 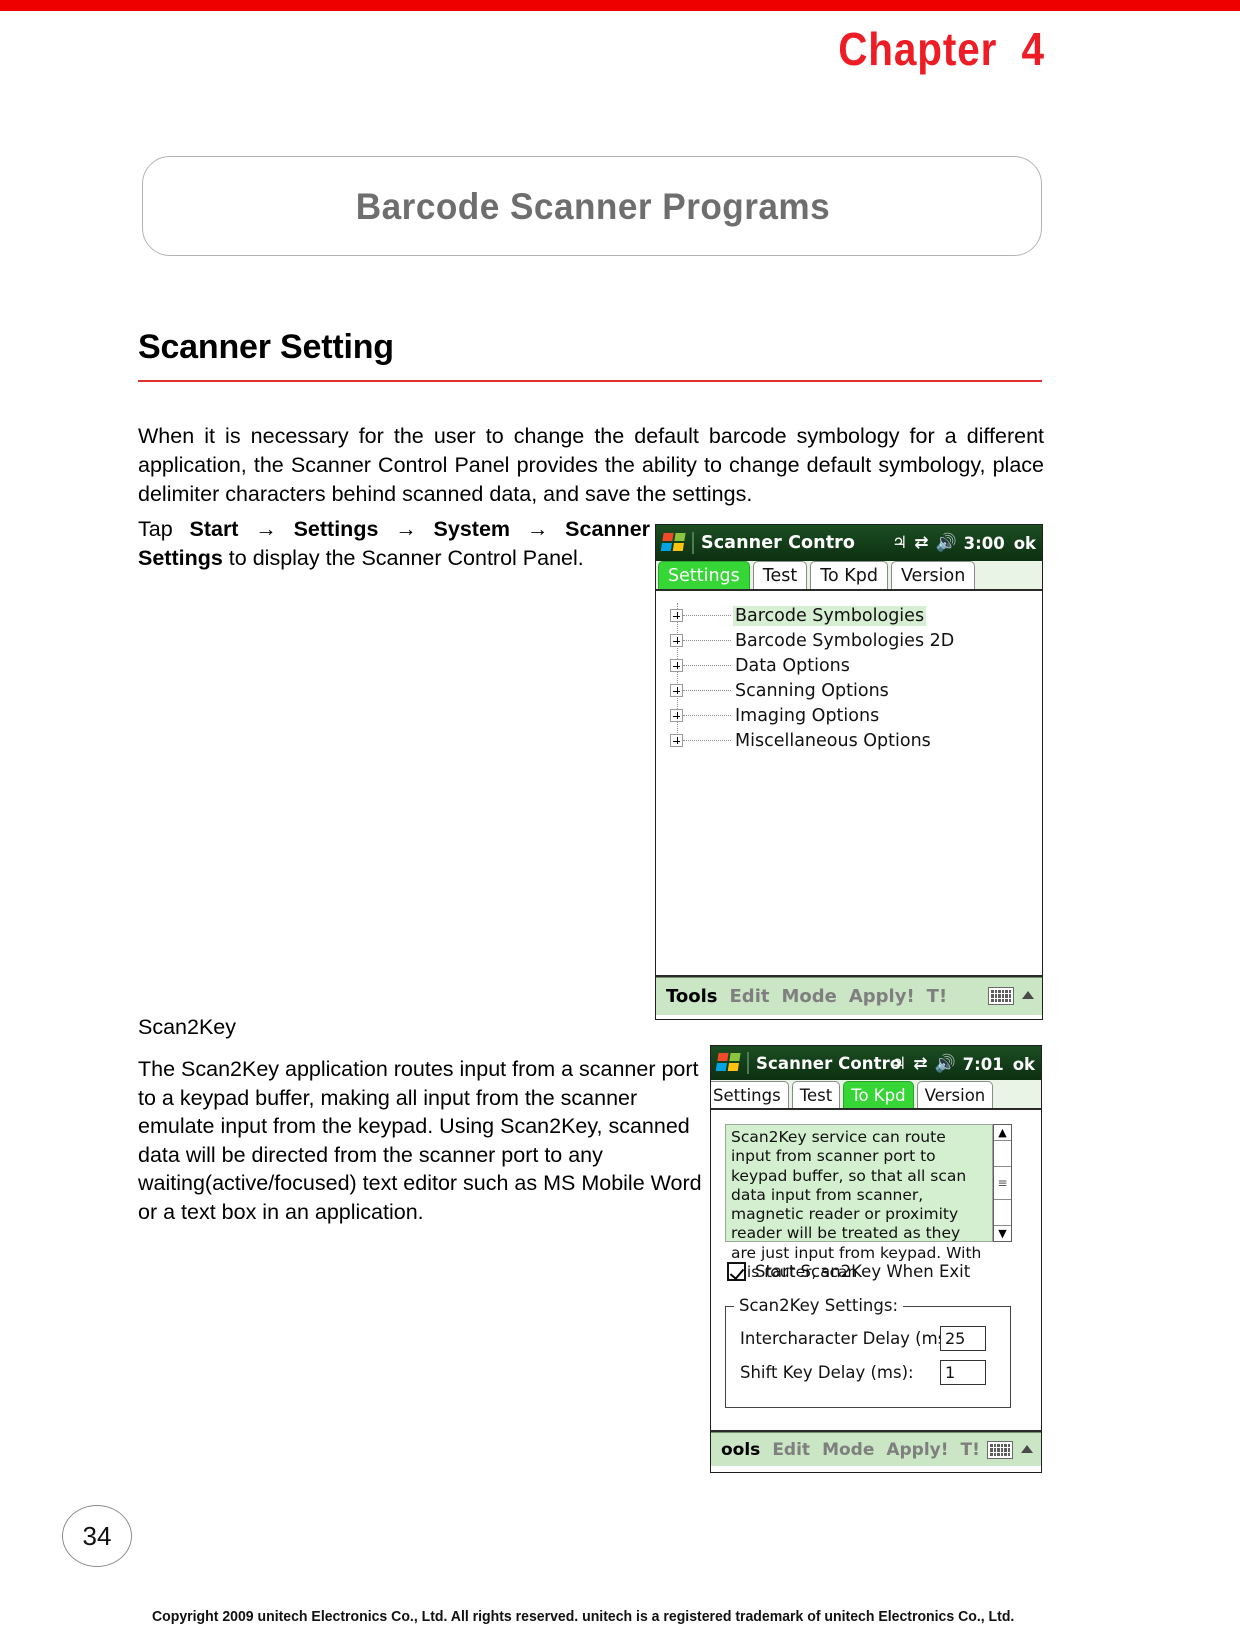 What do you see at coordinates (963, 1372) in the screenshot?
I see `shift-key-delay-input: 1` at bounding box center [963, 1372].